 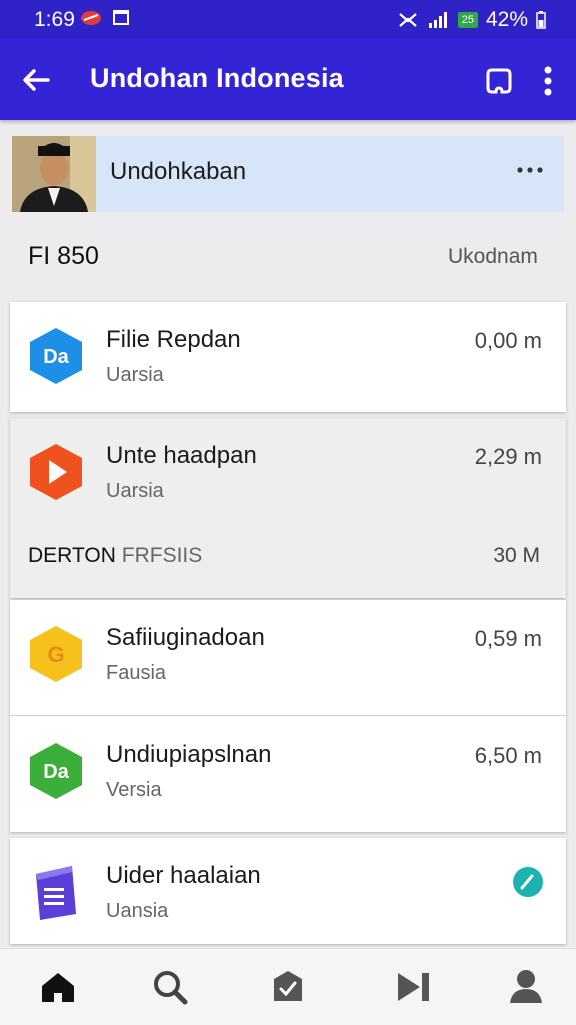 I want to click on item-title: Safiiuginadoan, so click(x=185, y=637).